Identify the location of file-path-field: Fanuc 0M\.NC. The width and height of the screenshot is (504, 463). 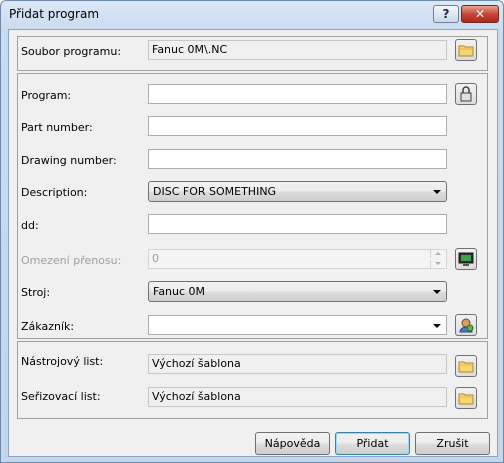
(297, 50).